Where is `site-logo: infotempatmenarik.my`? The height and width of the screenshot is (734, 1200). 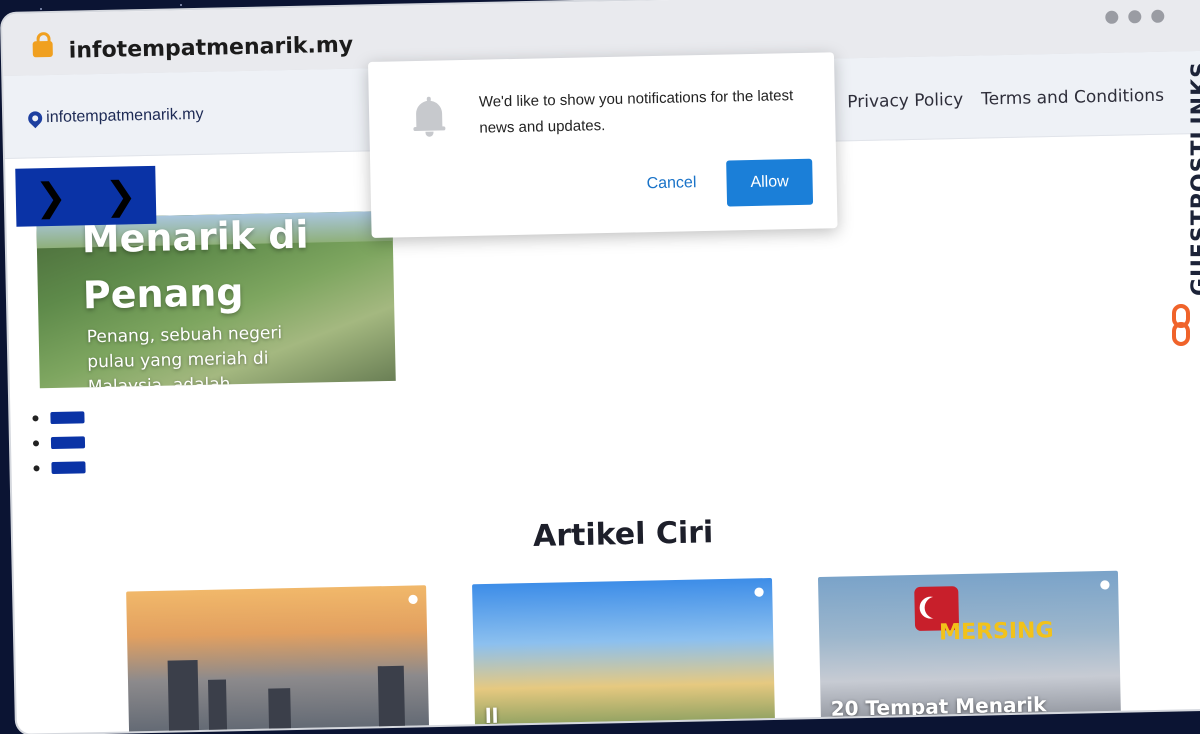 site-logo: infotempatmenarik.my is located at coordinates (114, 117).